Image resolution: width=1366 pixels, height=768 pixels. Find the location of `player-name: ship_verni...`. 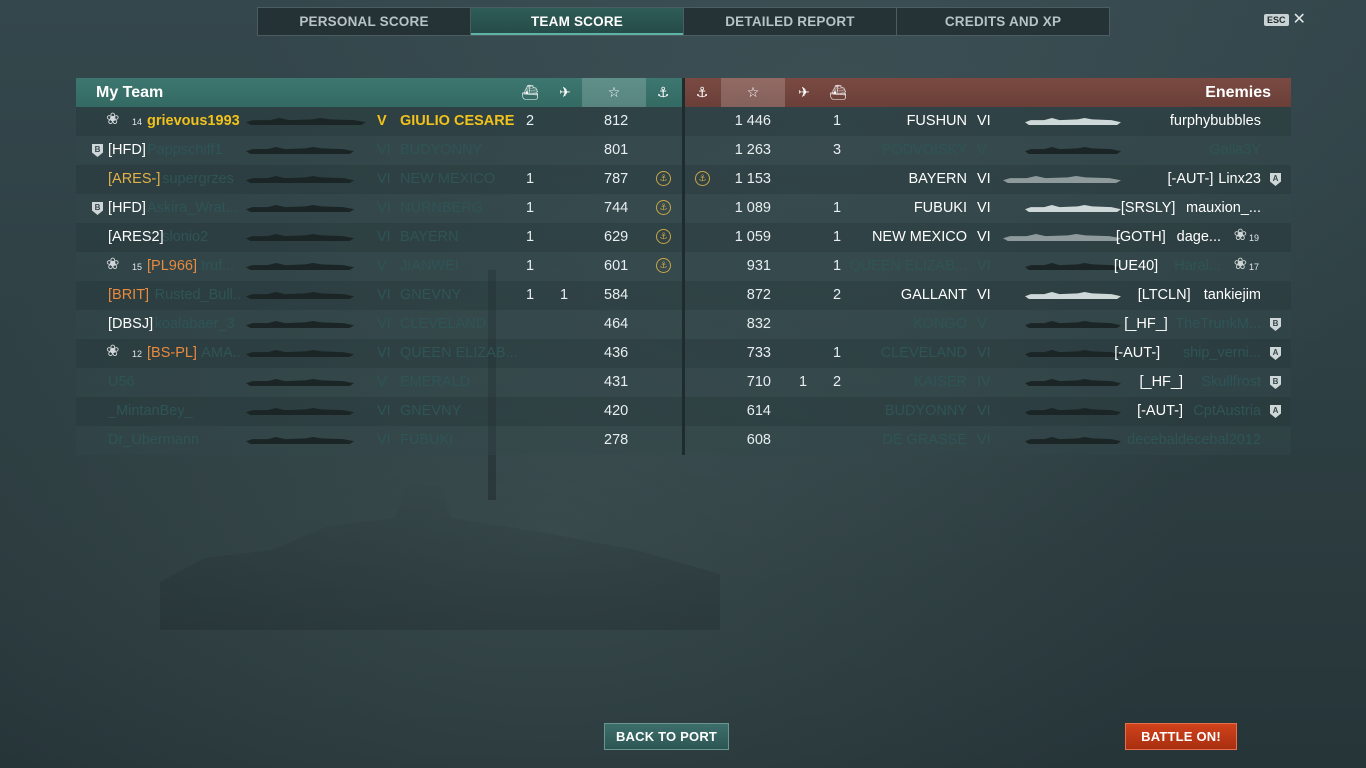

player-name: ship_verni... is located at coordinates (1222, 353).